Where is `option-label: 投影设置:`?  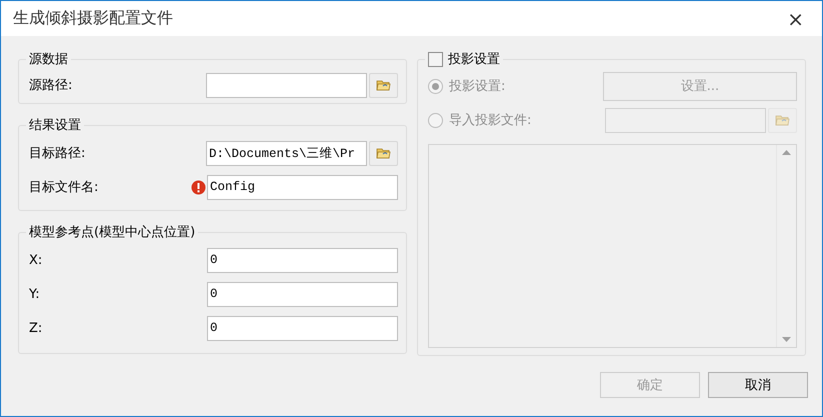 option-label: 投影设置: is located at coordinates (477, 86).